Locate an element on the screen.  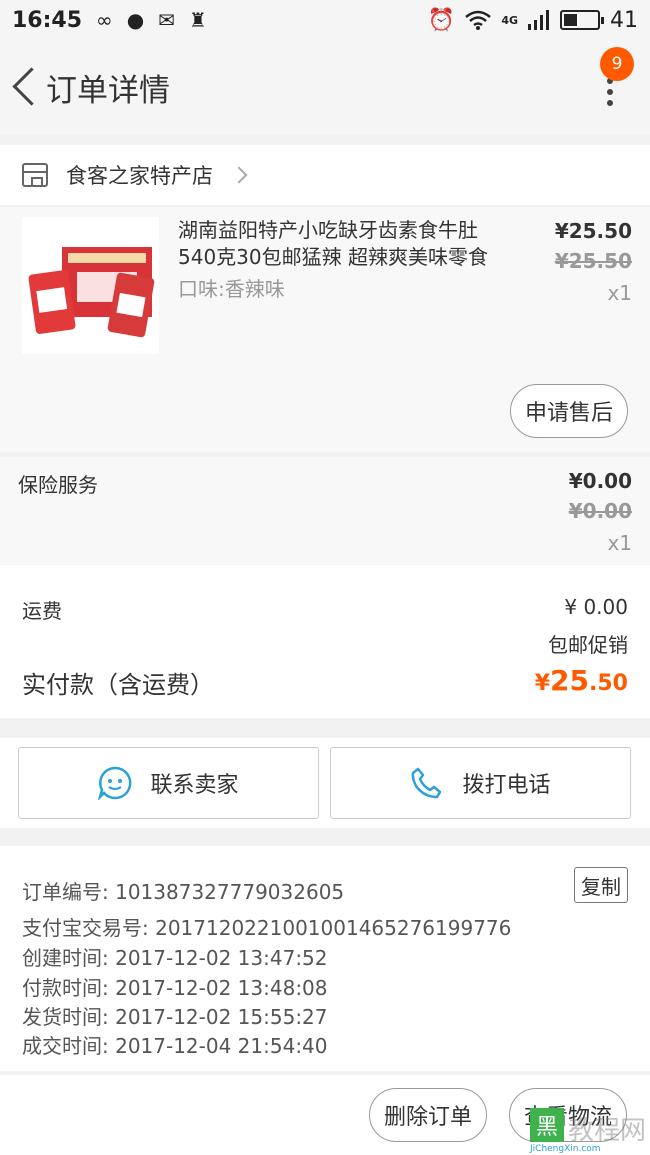
insurance-price: ¥0.00 is located at coordinates (600, 481).